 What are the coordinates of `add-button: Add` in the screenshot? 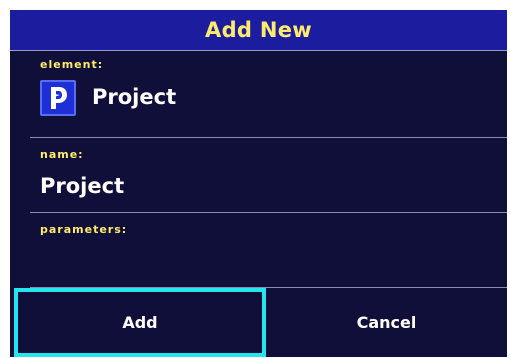 It's located at (140, 322).